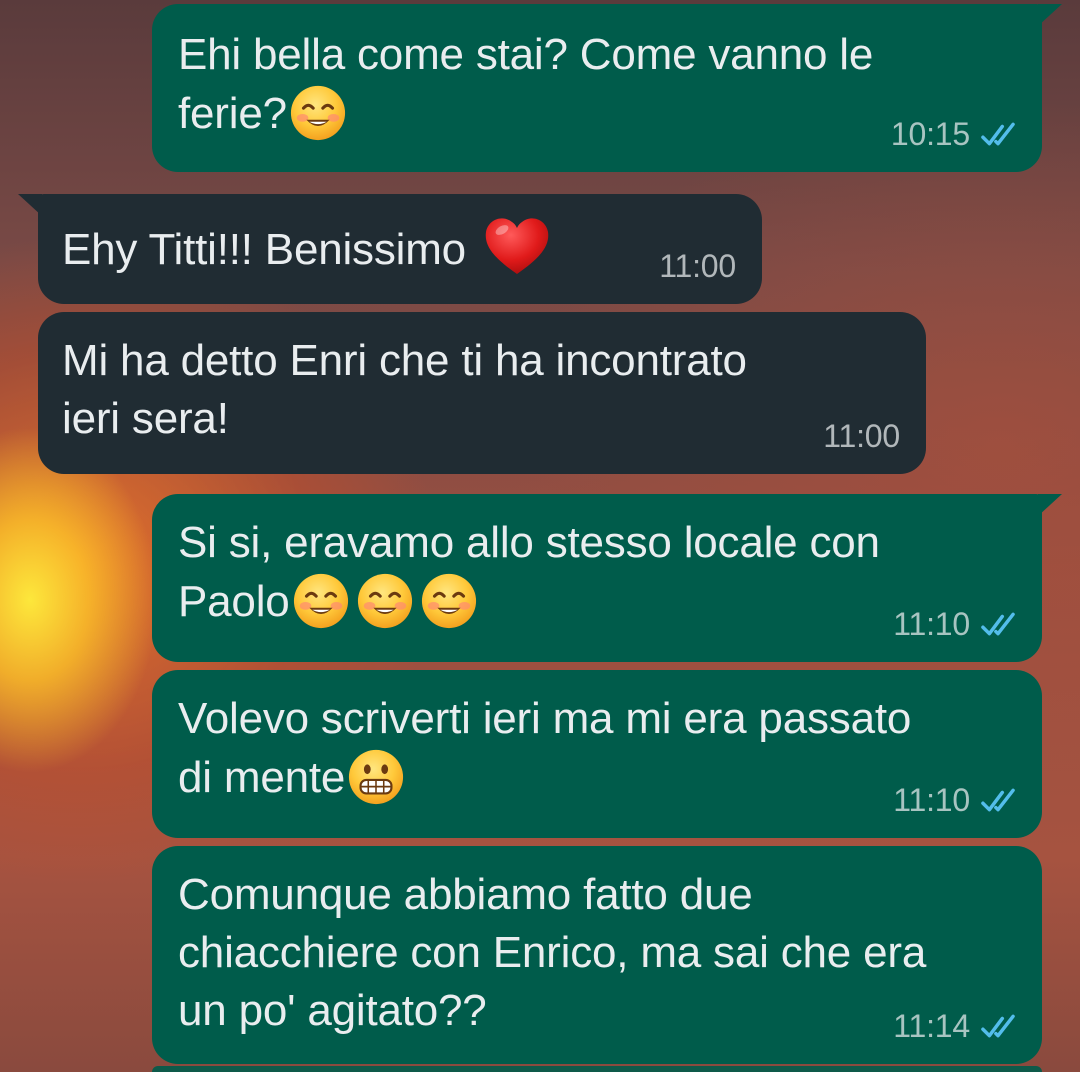  Describe the element at coordinates (376, 777) in the screenshot. I see `grimacing-face-emoji-icon` at that location.